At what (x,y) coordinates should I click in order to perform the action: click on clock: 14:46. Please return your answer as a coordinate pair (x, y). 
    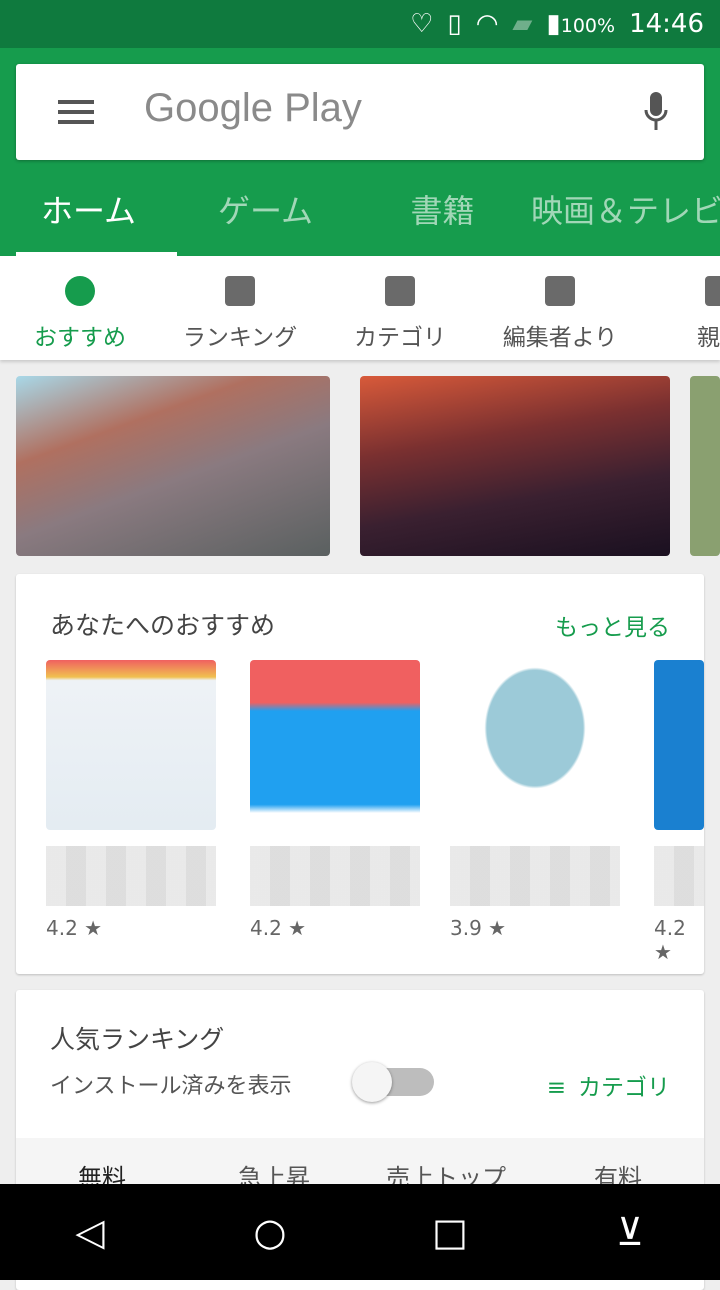
    Looking at the image, I should click on (666, 24).